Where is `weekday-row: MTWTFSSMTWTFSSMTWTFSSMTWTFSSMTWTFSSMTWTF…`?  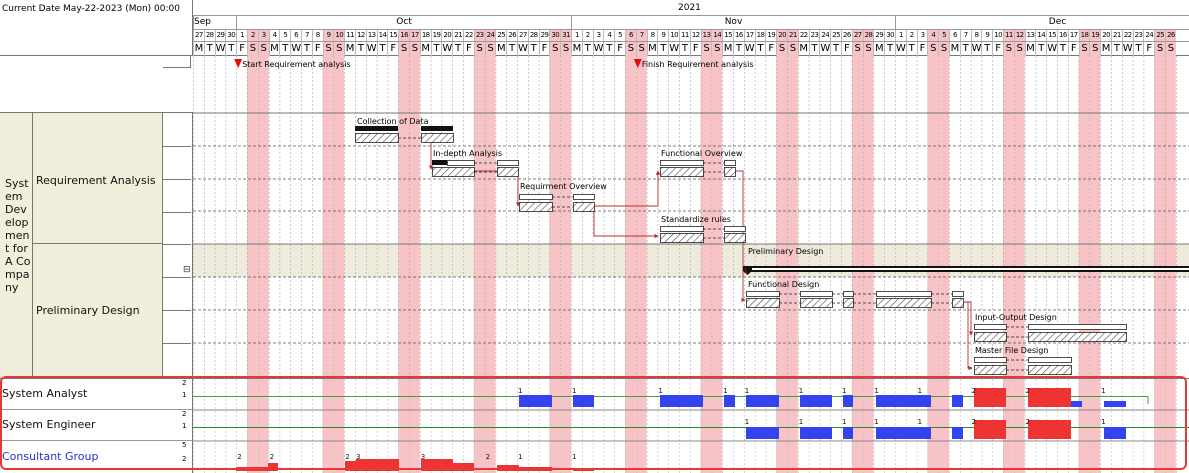
weekday-row: MTWTFSSMTWTFSSMTWTFSSMTWTFSSMTWTFSSMTWTF… is located at coordinates (691, 49).